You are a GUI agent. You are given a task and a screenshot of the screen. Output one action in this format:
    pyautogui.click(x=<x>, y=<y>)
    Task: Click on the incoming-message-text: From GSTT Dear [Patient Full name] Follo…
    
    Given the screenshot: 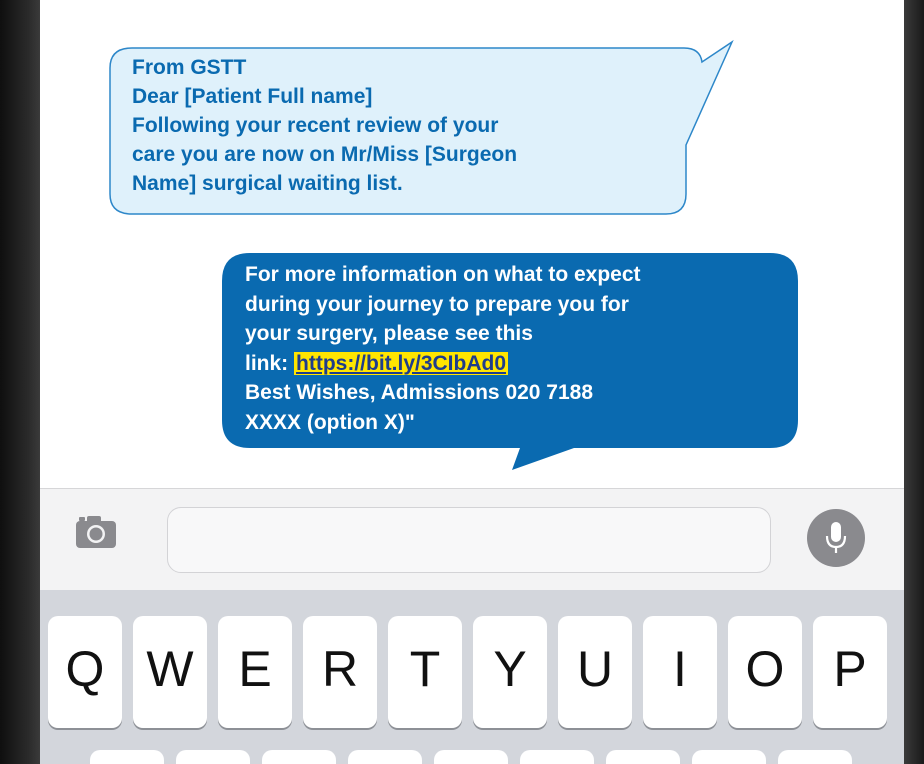 What is the action you would take?
    pyautogui.click(x=412, y=125)
    